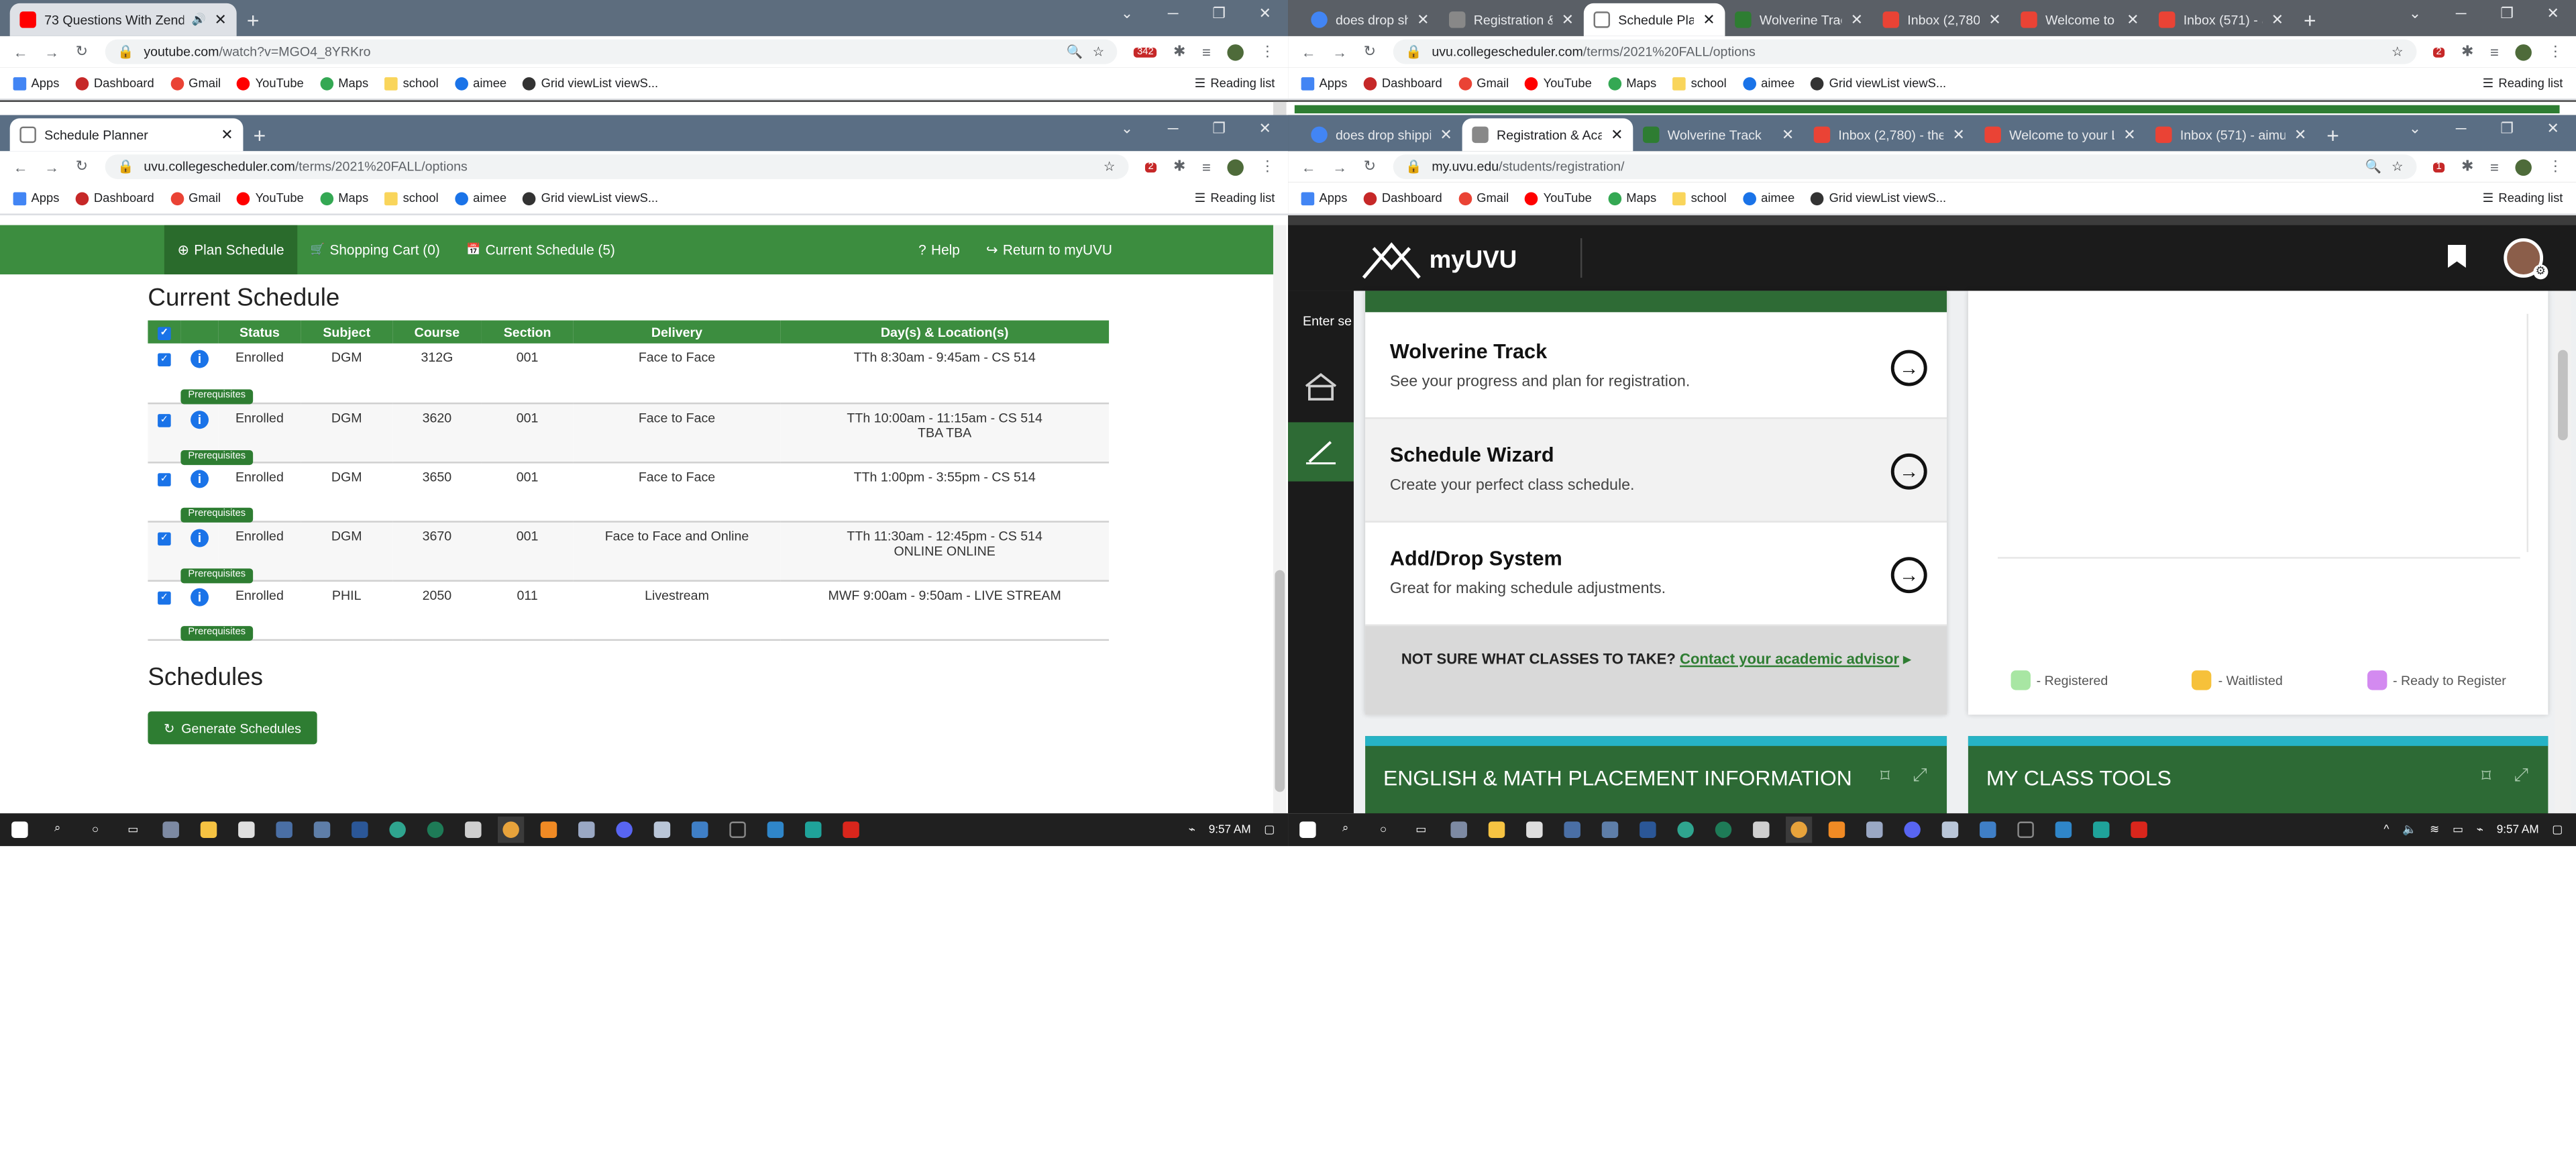 The width and height of the screenshot is (2576, 1160). What do you see at coordinates (1327, 321) in the screenshot?
I see `sidebar-search-label: Enter se` at bounding box center [1327, 321].